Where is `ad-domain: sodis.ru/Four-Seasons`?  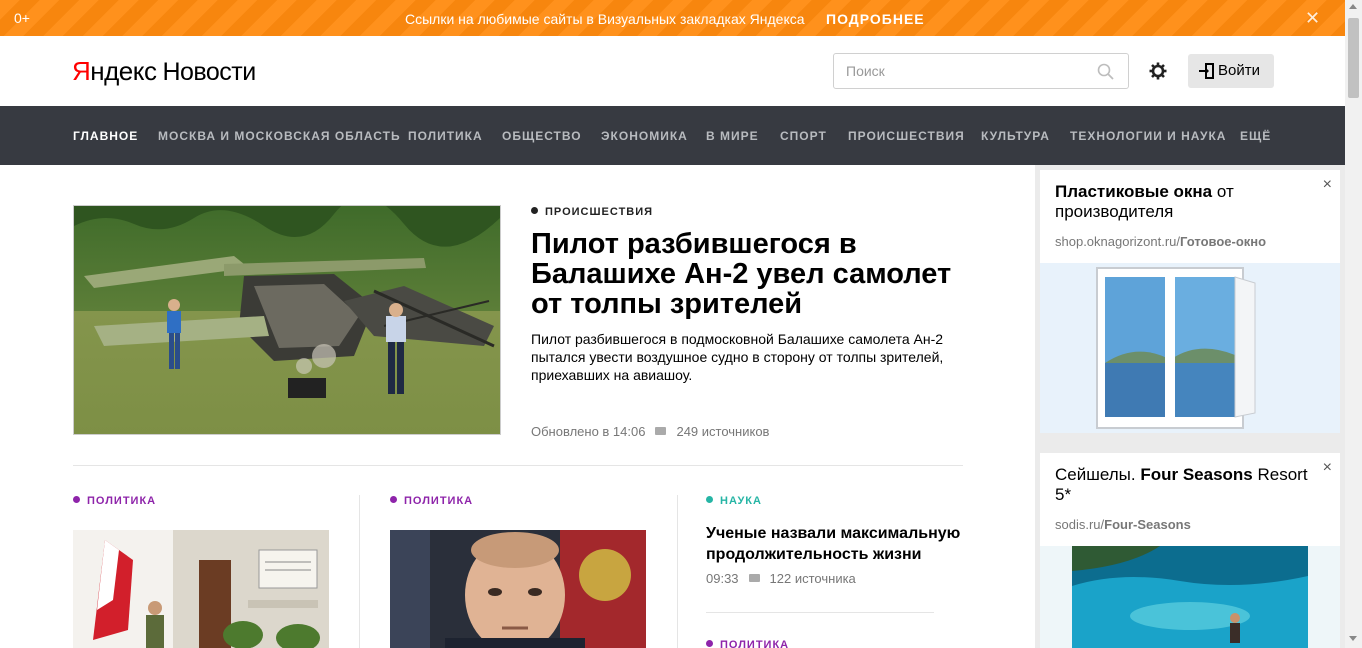
ad-domain: sodis.ru/Four-Seasons is located at coordinates (1123, 524).